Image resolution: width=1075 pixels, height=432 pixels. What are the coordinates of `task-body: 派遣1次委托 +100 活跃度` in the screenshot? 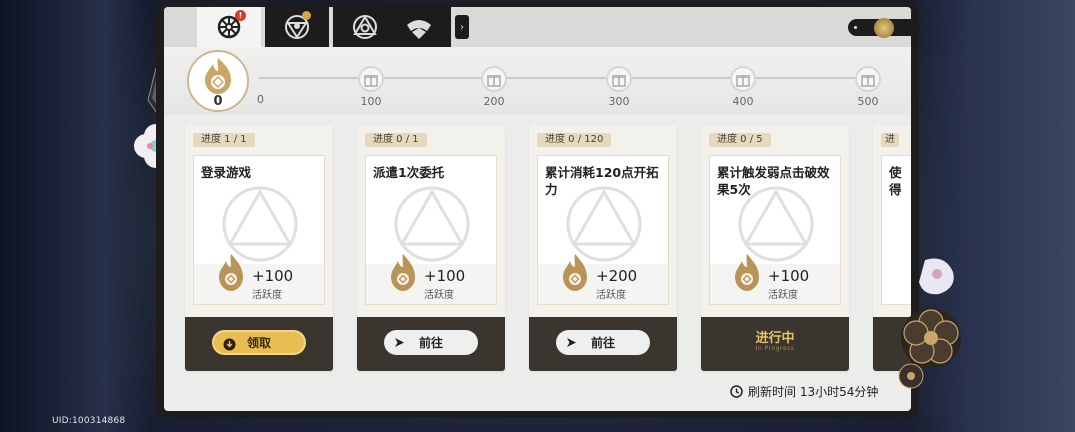 It's located at (431, 230).